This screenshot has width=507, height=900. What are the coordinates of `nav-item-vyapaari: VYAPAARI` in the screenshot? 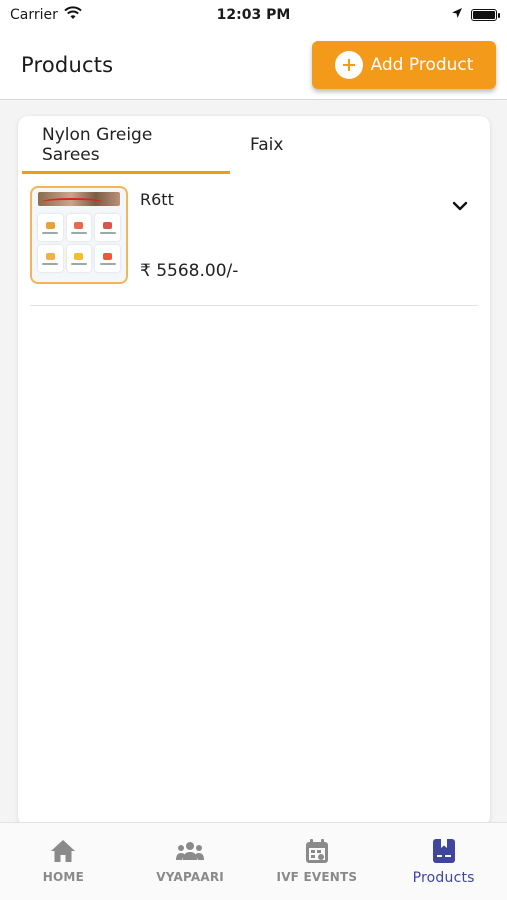 It's located at (190, 861).